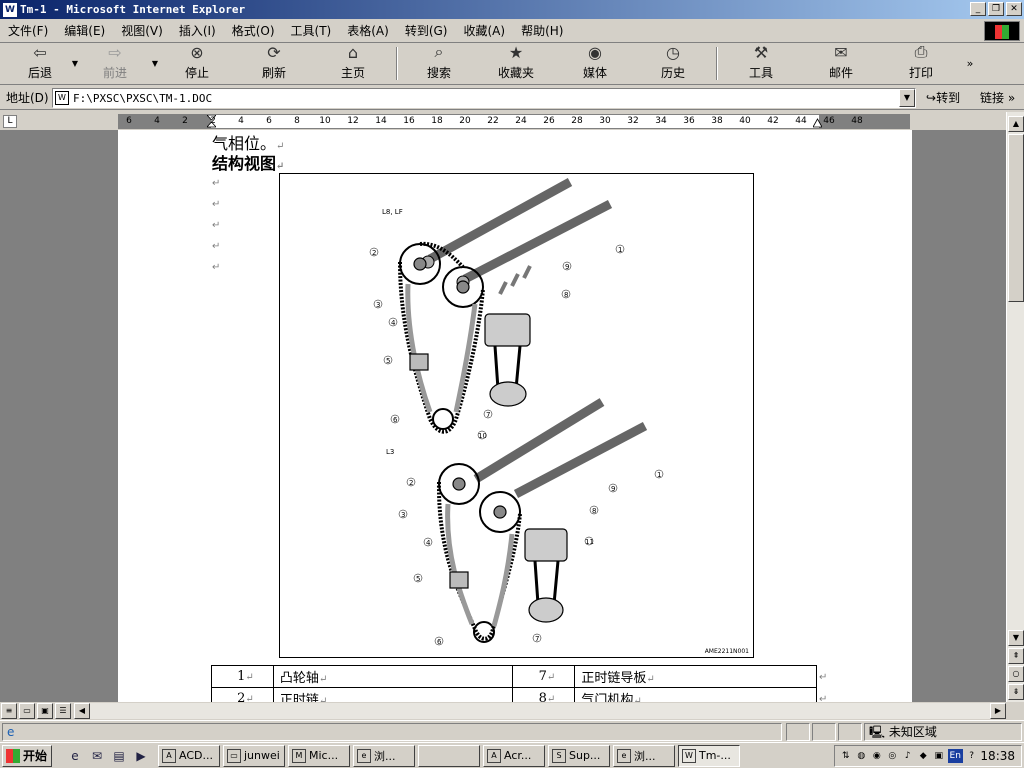 The image size is (1024, 768). What do you see at coordinates (516, 63) in the screenshot?
I see `favorites-button: ★ 收藏夹` at bounding box center [516, 63].